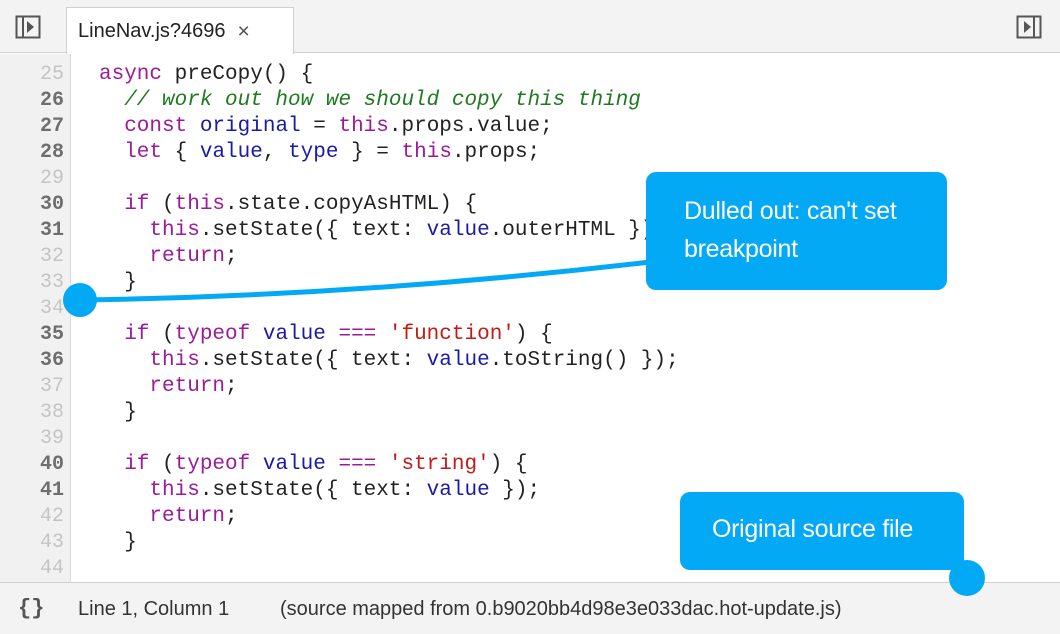  I want to click on code-token: const, so click(149, 126).